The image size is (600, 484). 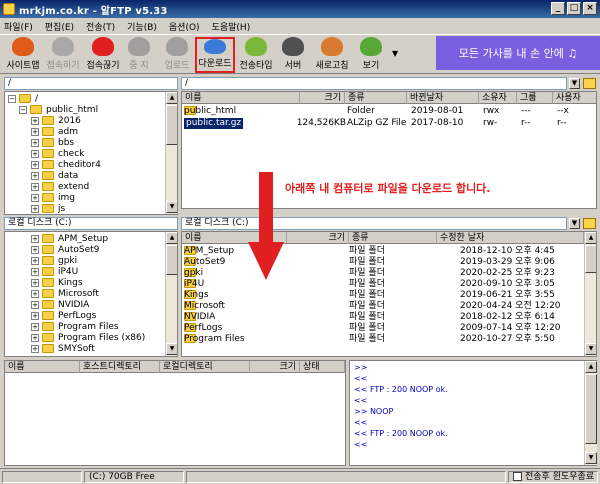 What do you see at coordinates (59, 26) in the screenshot?
I see `menu-edit: 편집(E)` at bounding box center [59, 26].